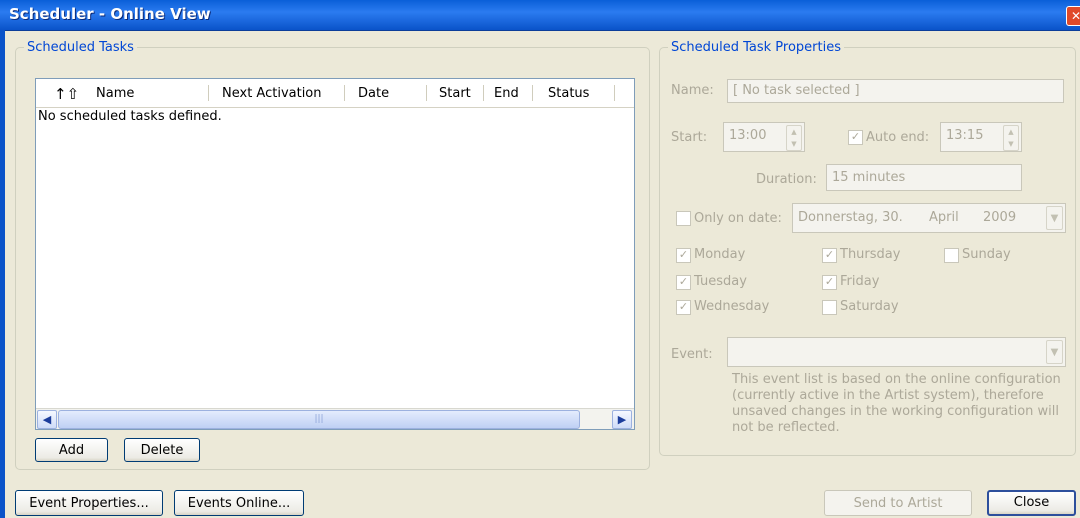 This screenshot has width=1080, height=518. Describe the element at coordinates (2, 274) in the screenshot. I see `window-frame-edge` at that location.